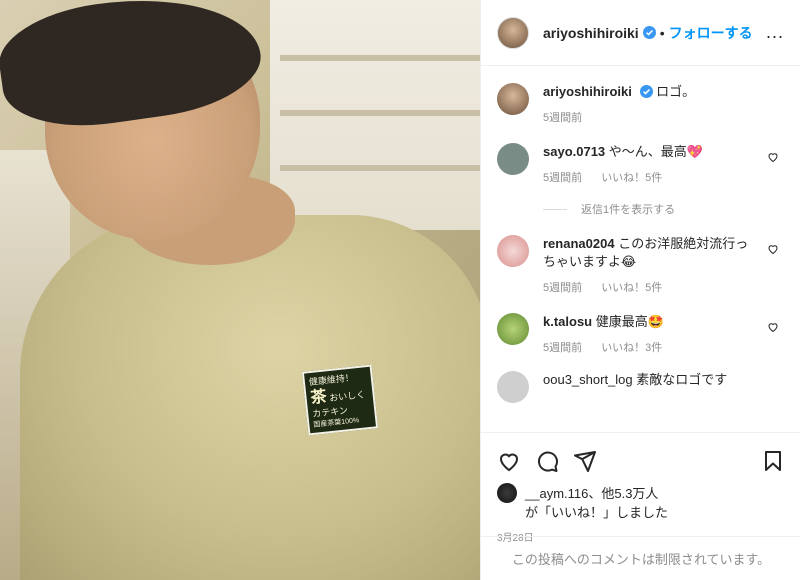 The image size is (800, 580). What do you see at coordinates (555, 209) in the screenshot?
I see `reply-line` at bounding box center [555, 209].